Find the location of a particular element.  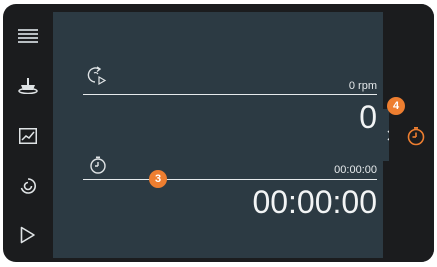

timer-divider is located at coordinates (230, 179).